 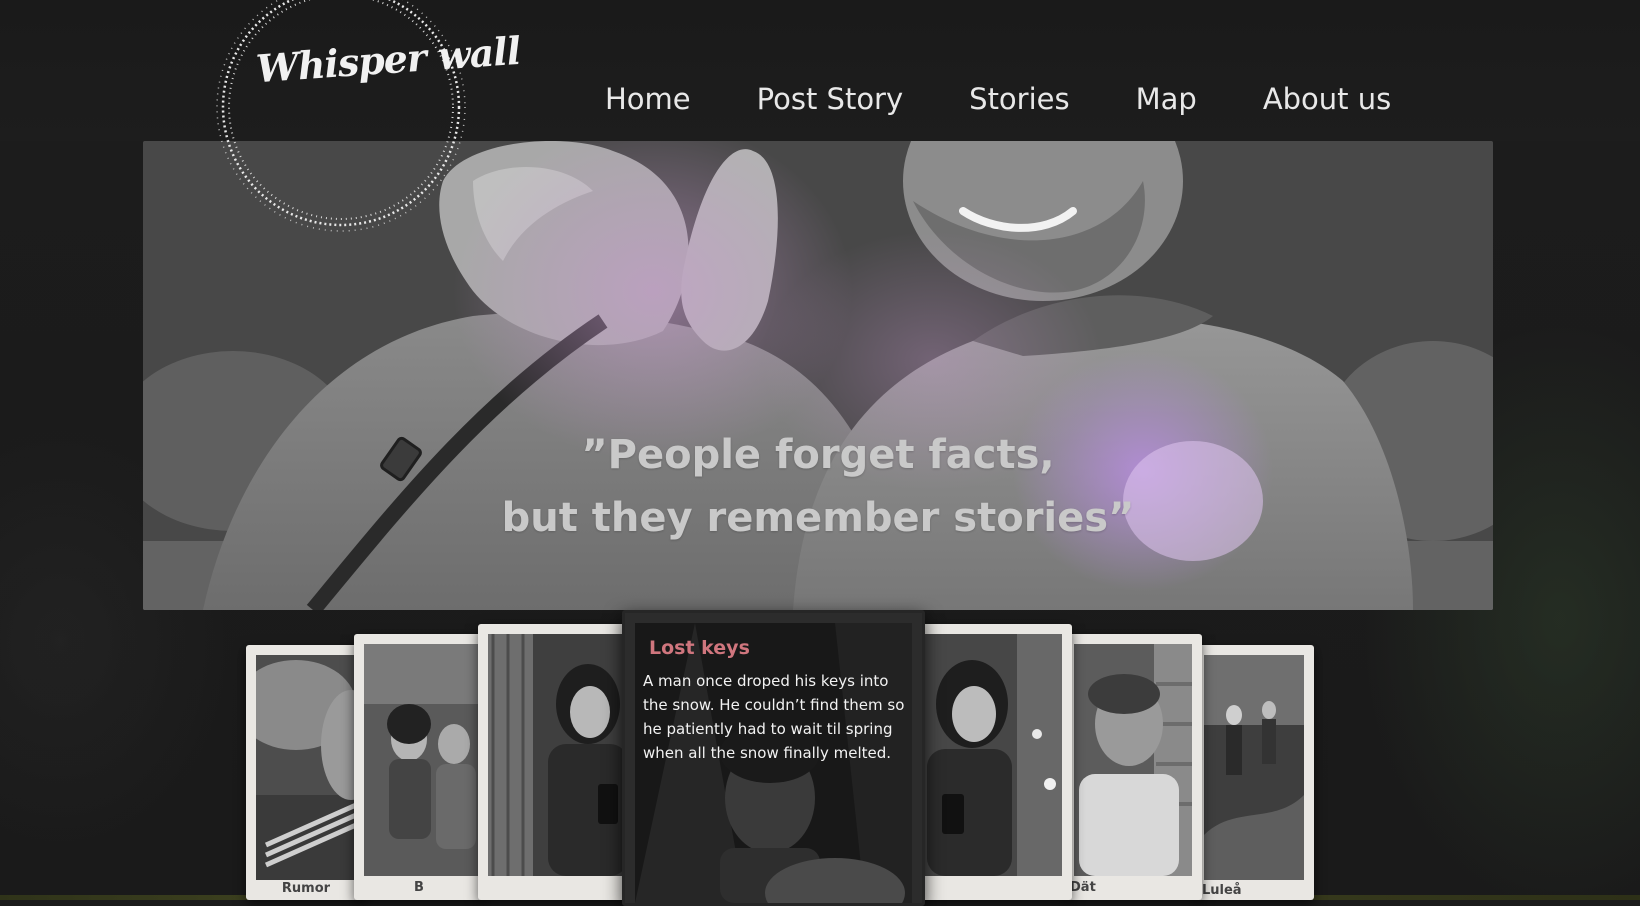 I want to click on story-card: Dät, so click(x=1133, y=767).